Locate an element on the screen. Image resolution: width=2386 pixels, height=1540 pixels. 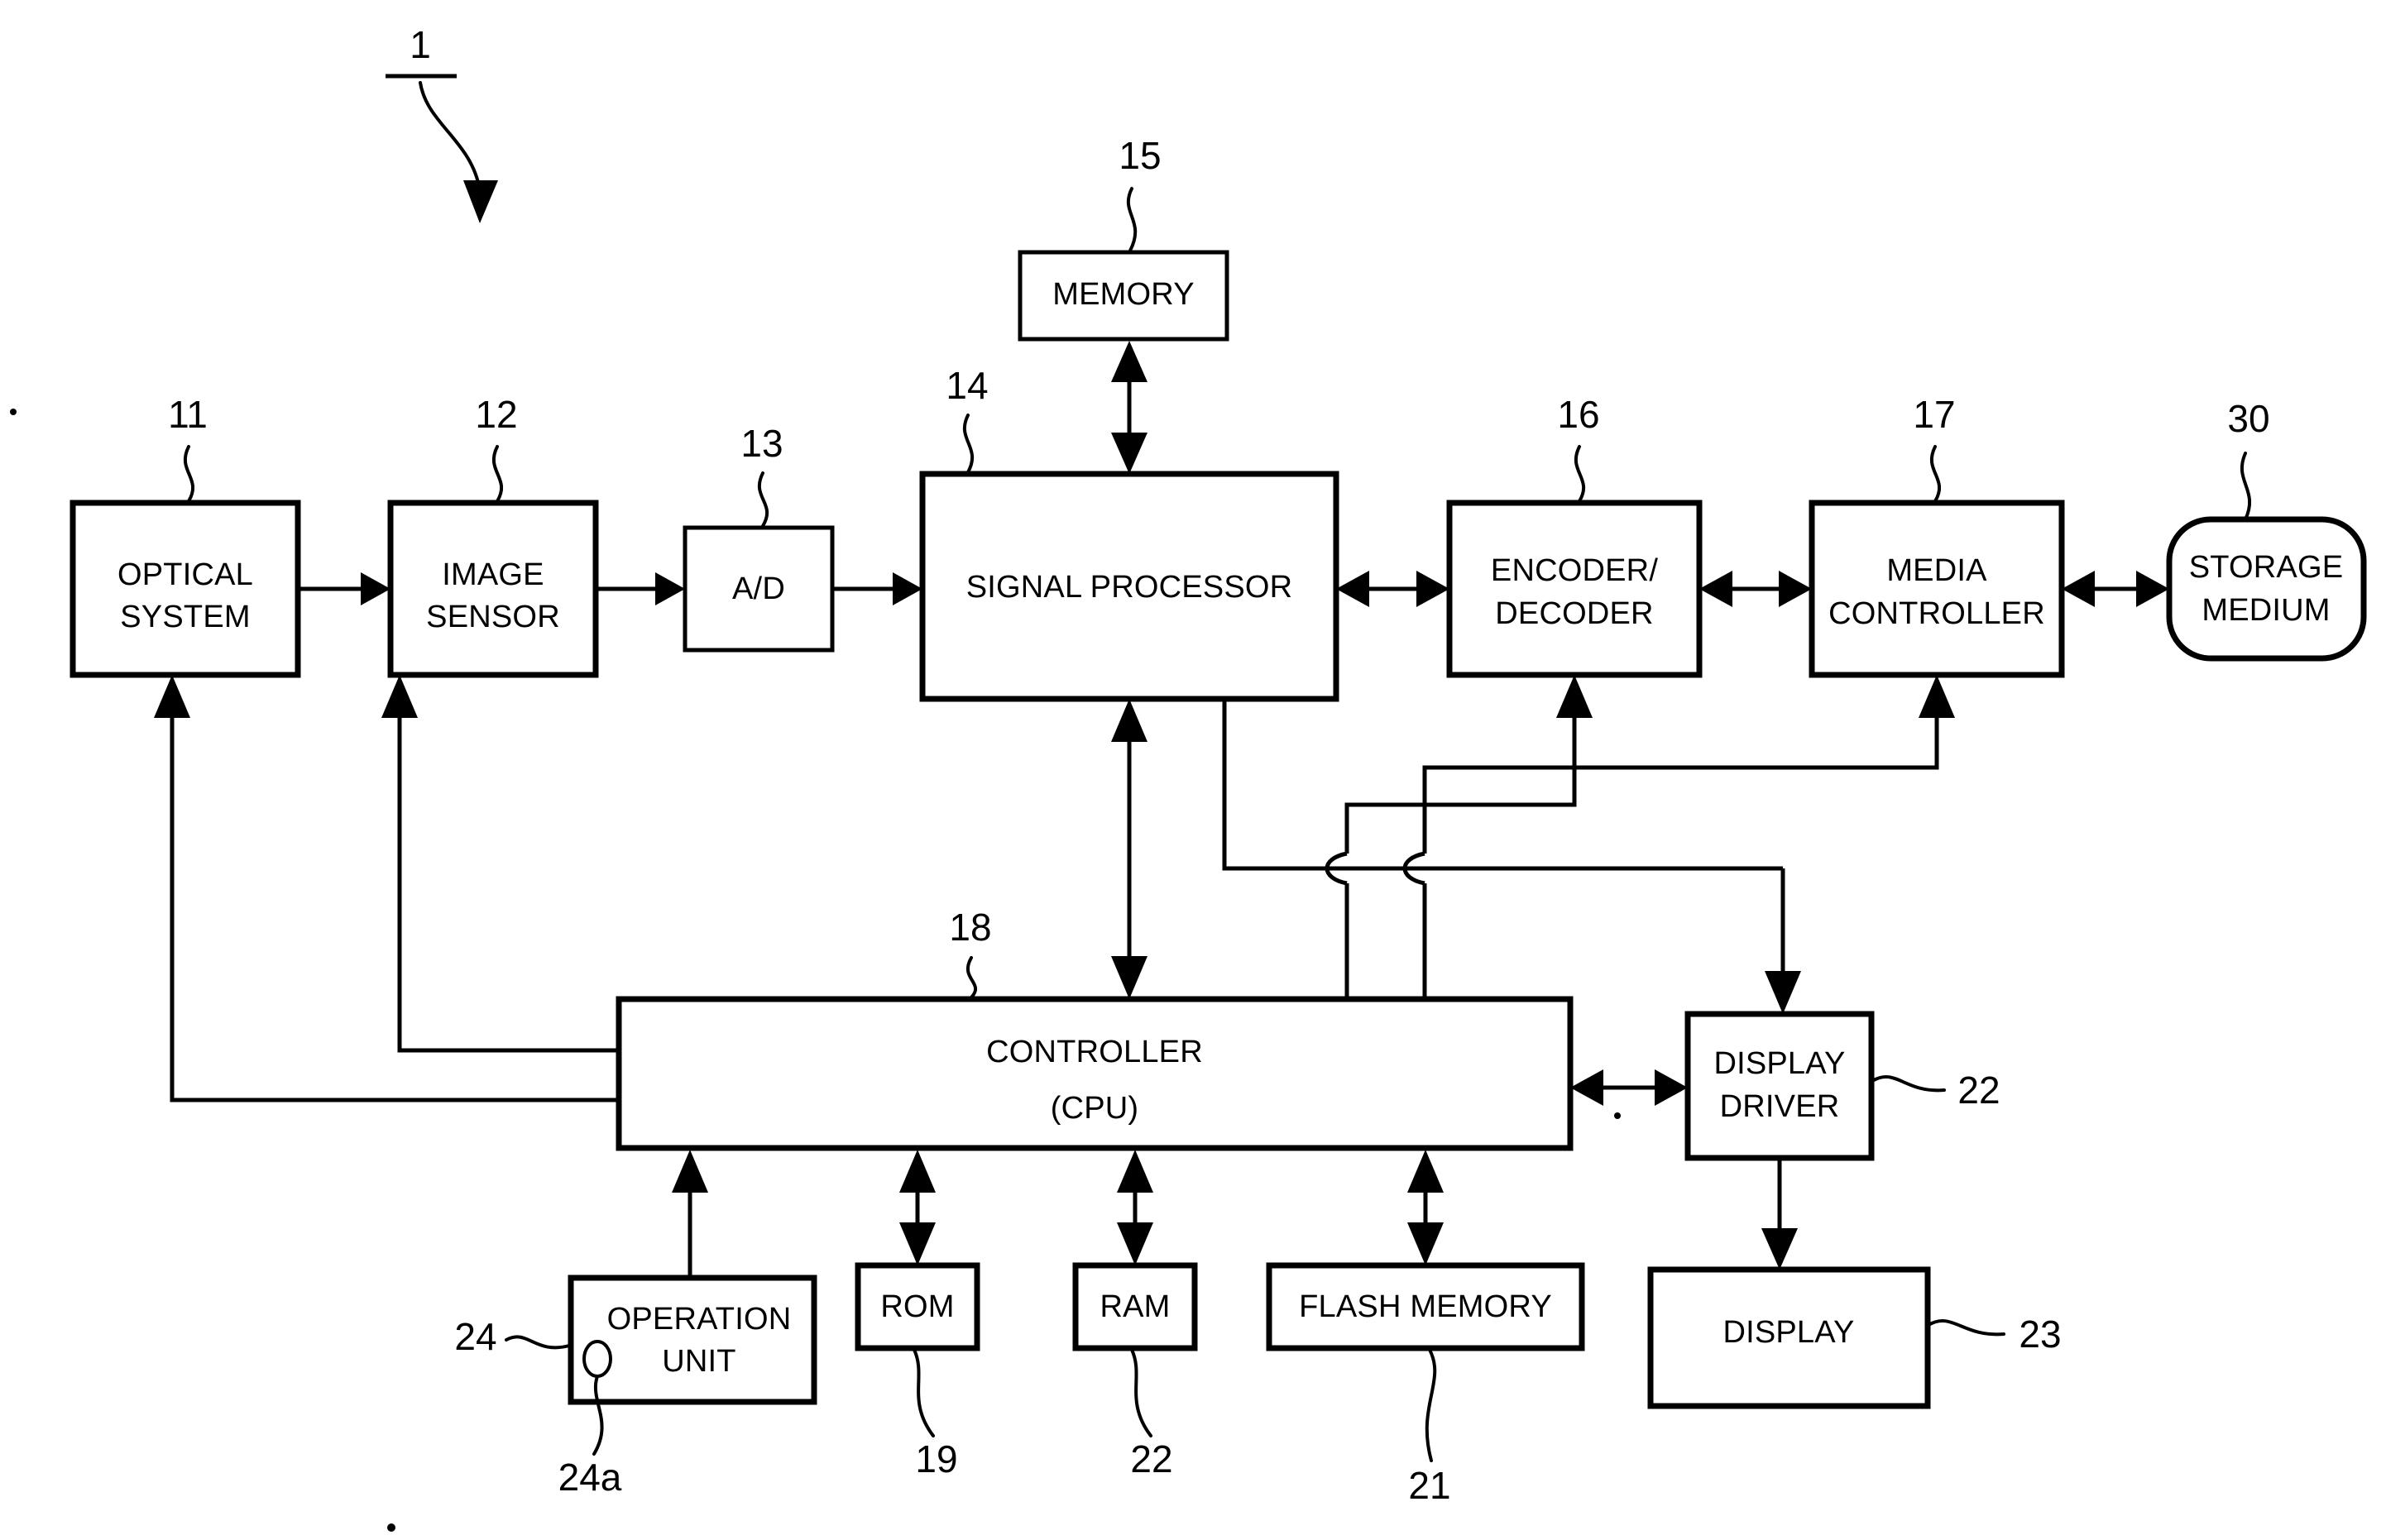
ref-19: 19 is located at coordinates (935, 1414).